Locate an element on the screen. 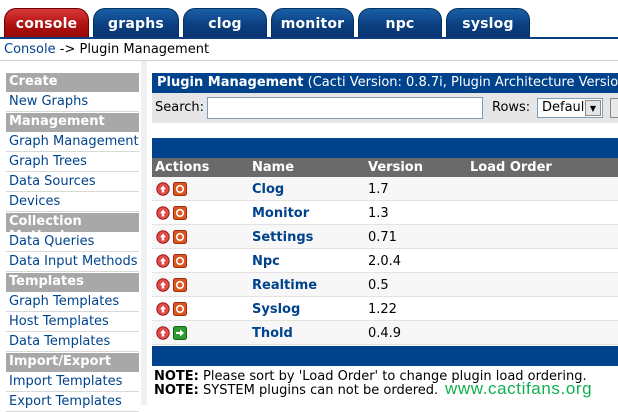 The image size is (618, 412). plugin-name-link: Syslog is located at coordinates (276, 309).